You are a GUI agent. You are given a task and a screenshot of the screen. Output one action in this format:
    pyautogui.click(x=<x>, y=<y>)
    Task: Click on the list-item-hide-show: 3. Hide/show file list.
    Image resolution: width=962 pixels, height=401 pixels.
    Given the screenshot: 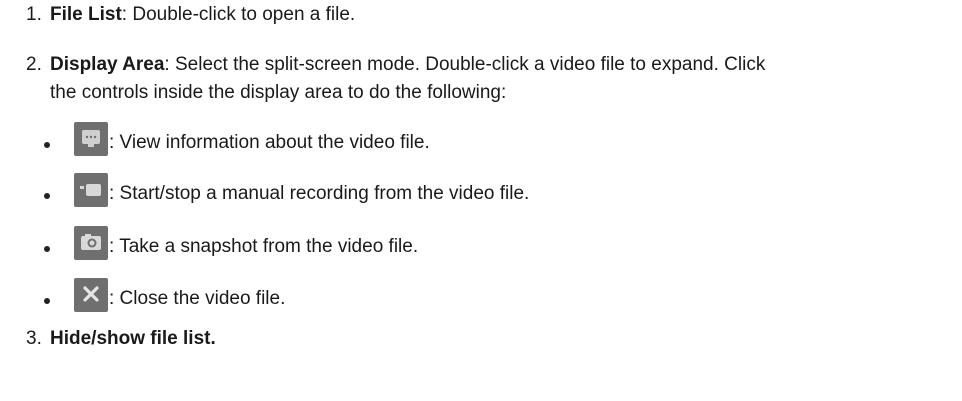 What is the action you would take?
    pyautogui.click(x=121, y=339)
    